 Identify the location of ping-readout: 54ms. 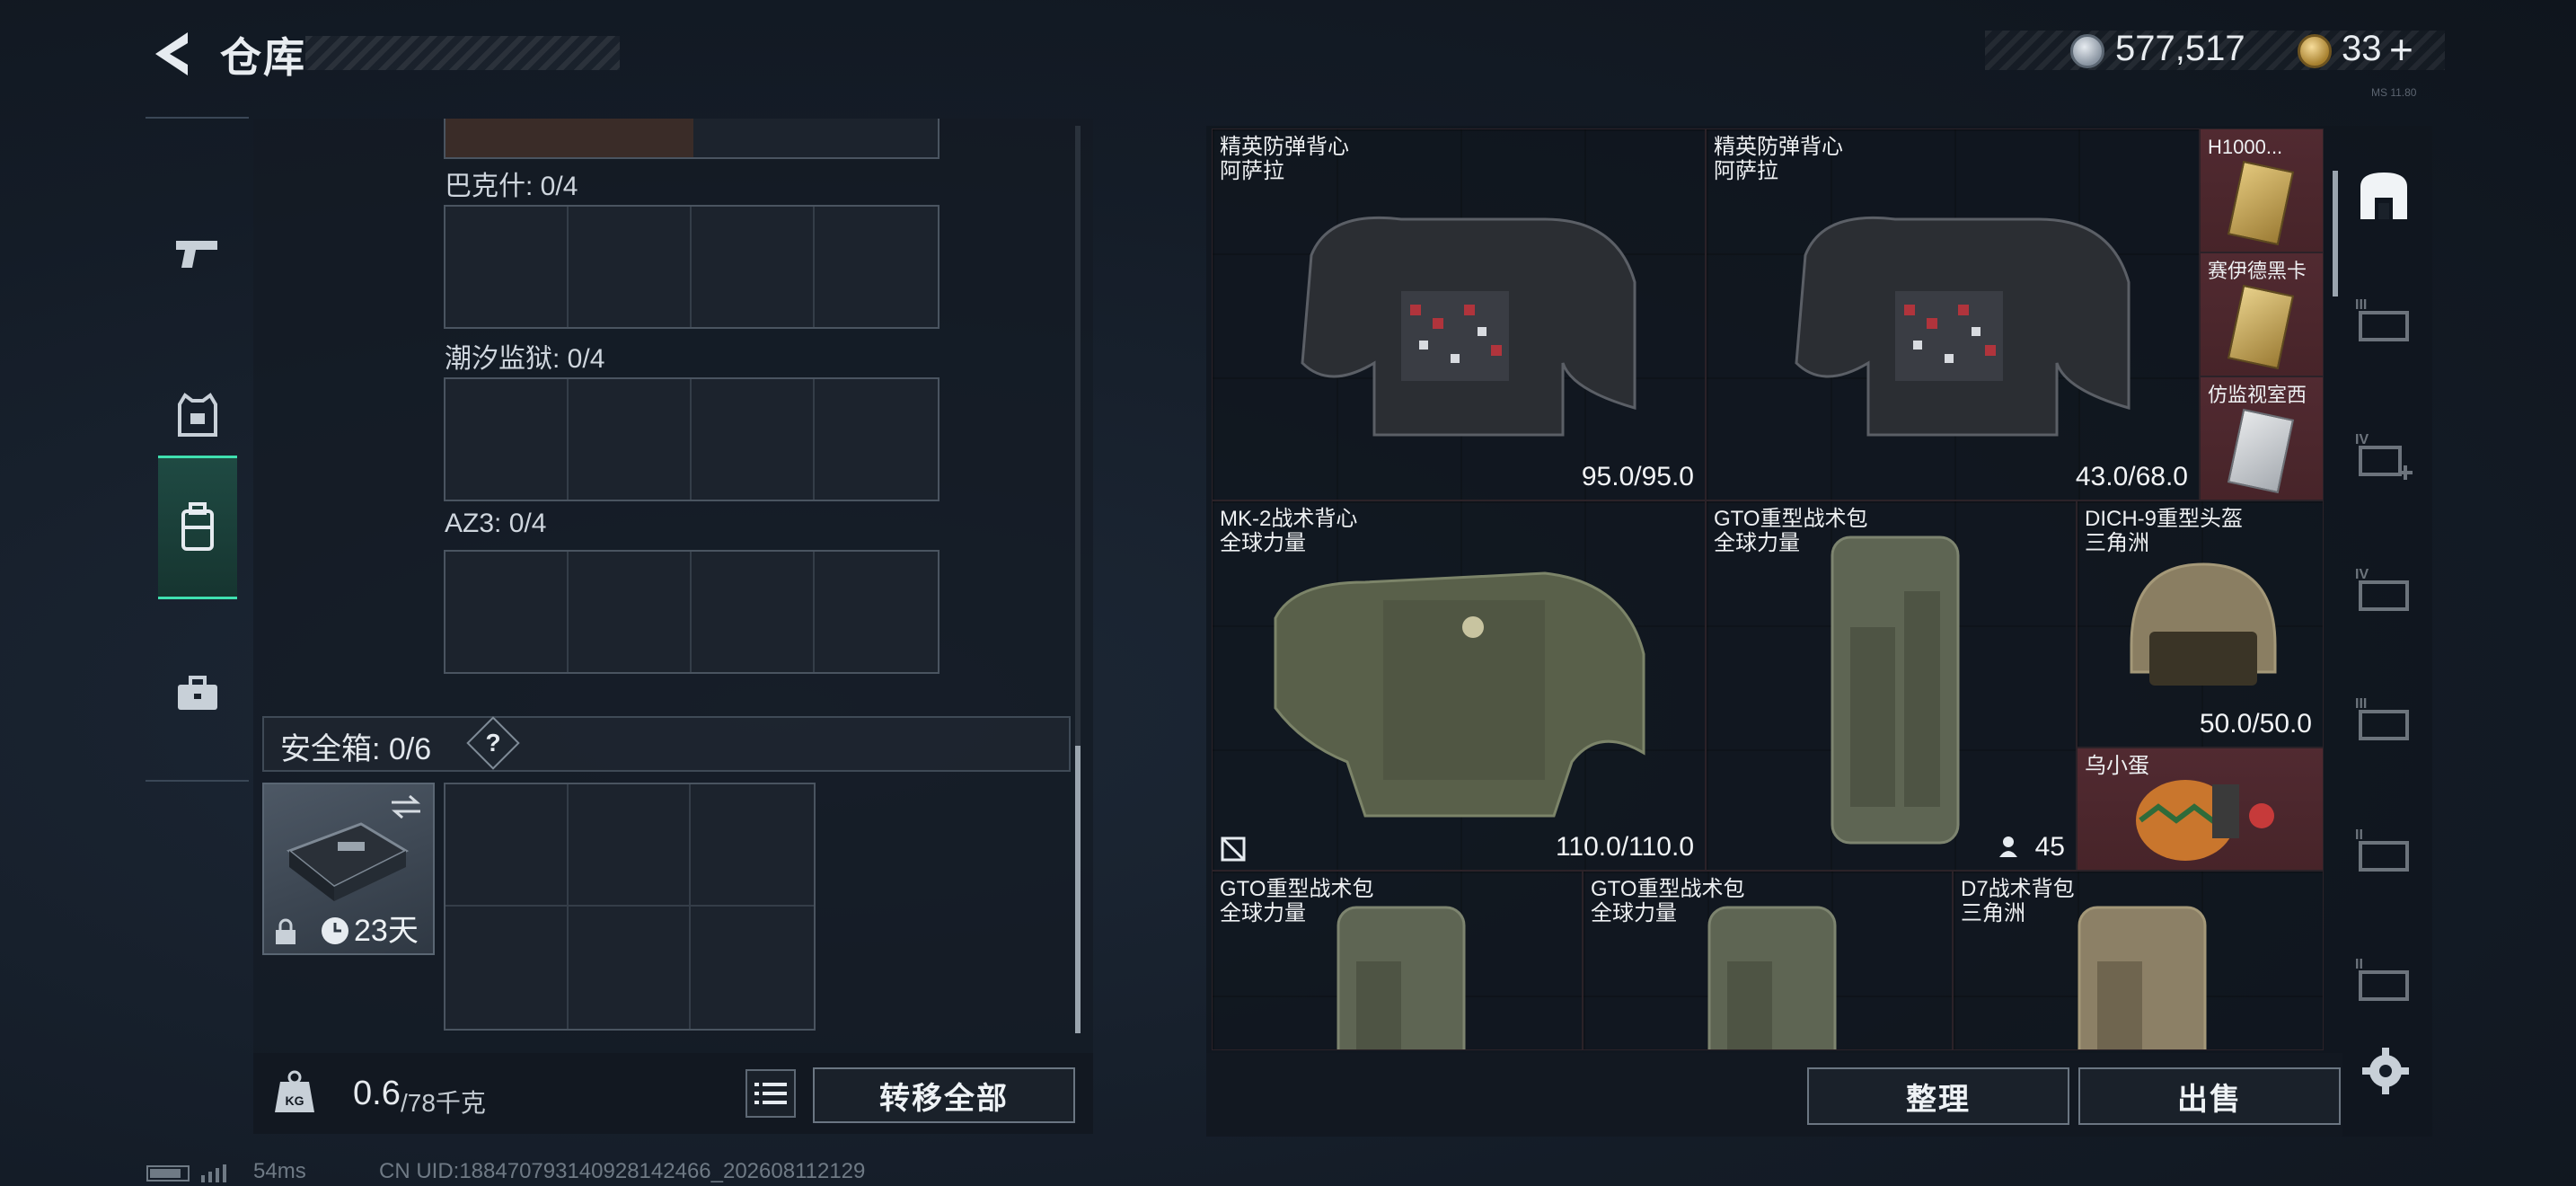
(279, 1171).